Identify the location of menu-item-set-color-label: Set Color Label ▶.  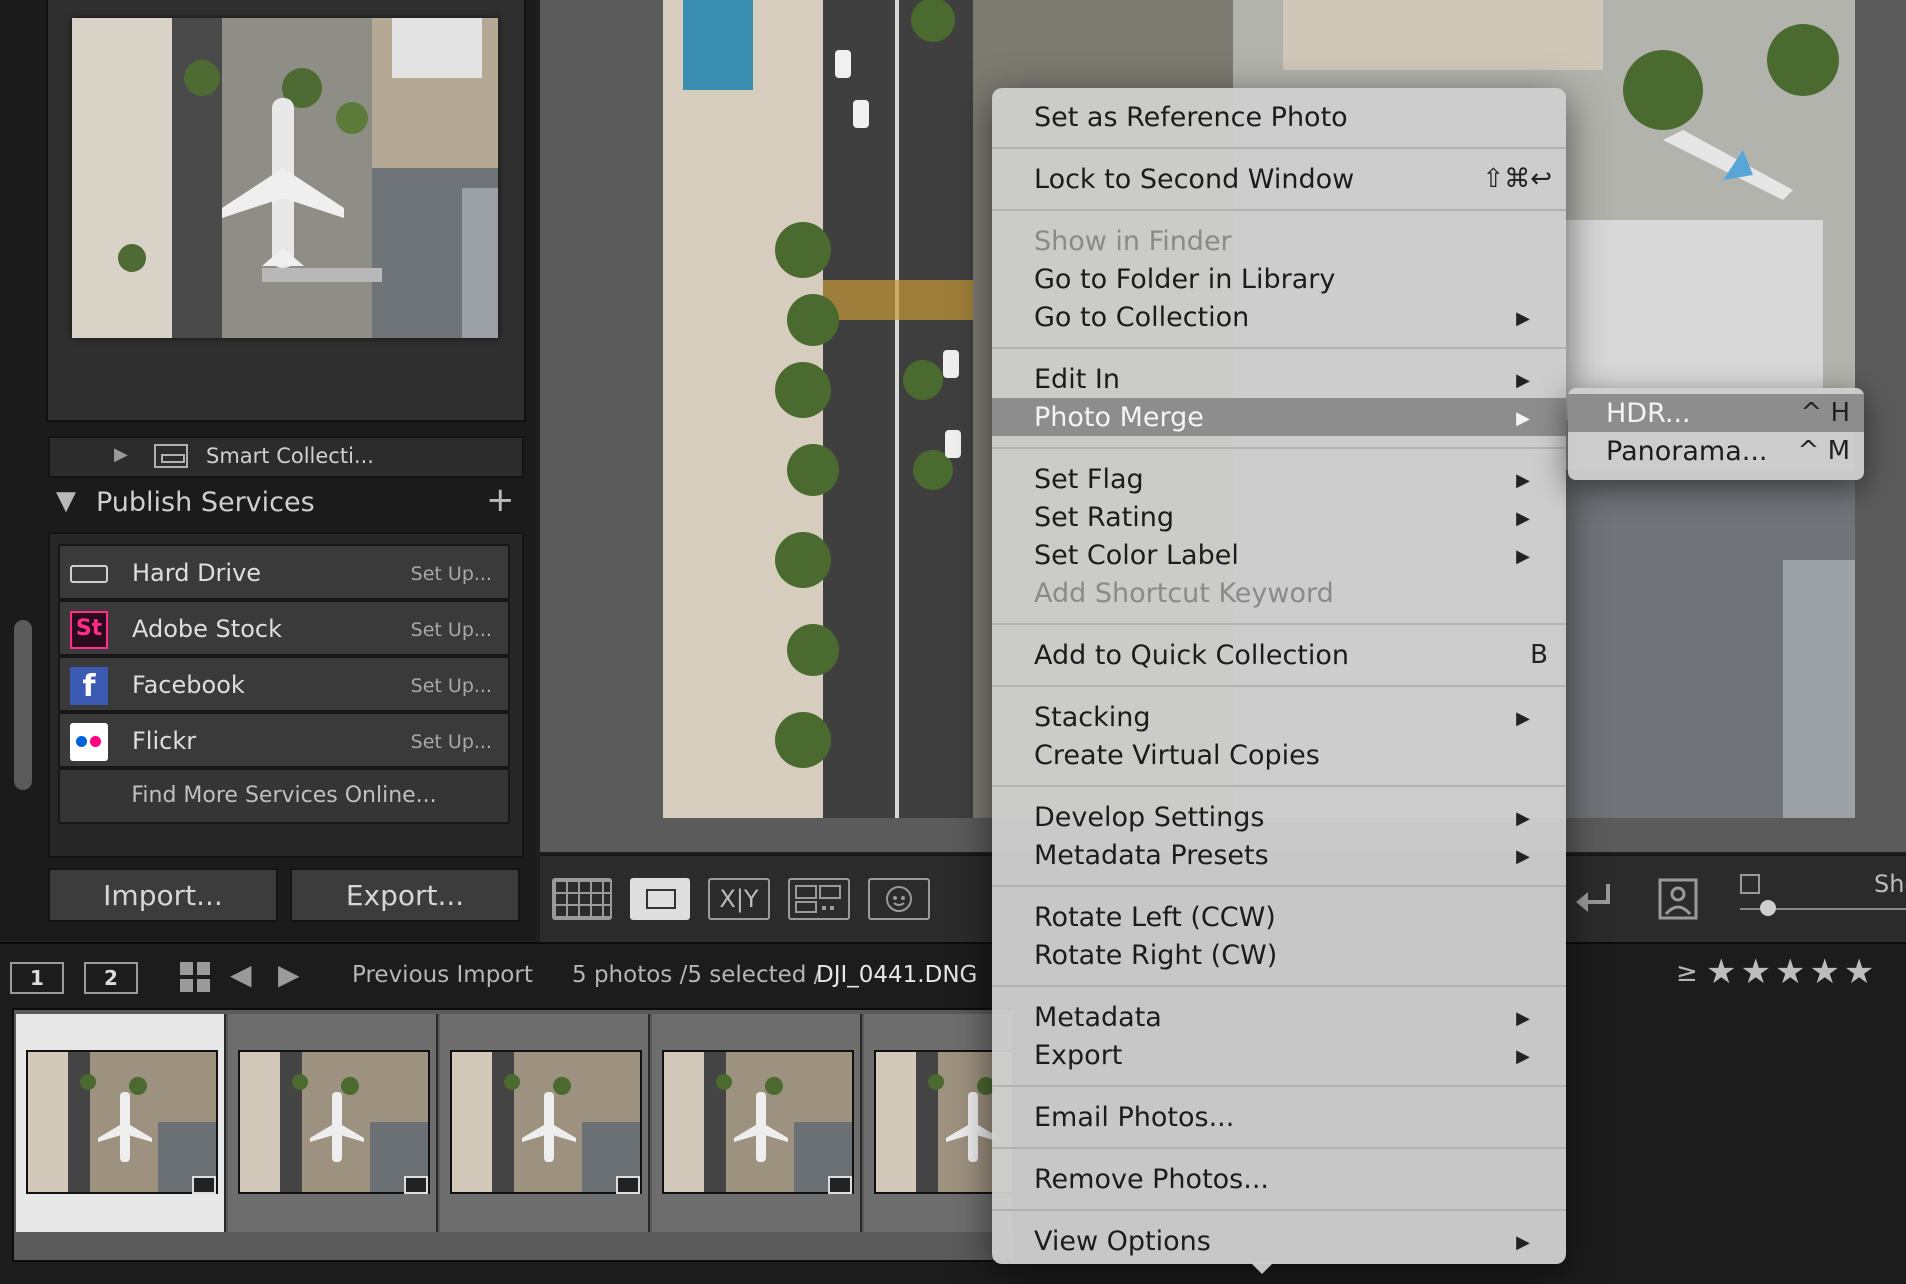
(1279, 555).